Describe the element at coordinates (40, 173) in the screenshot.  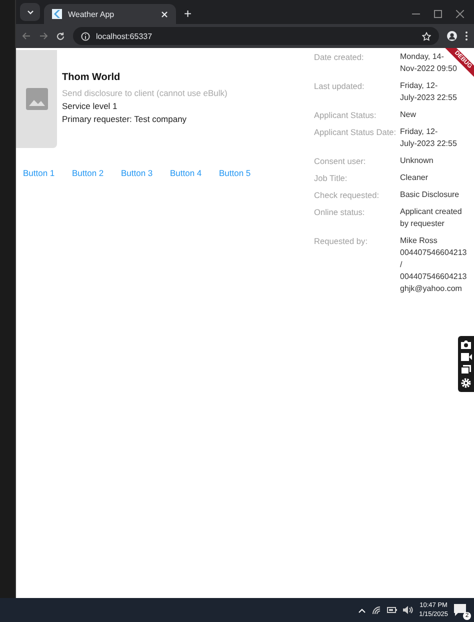
I see `text-button: Button 1` at that location.